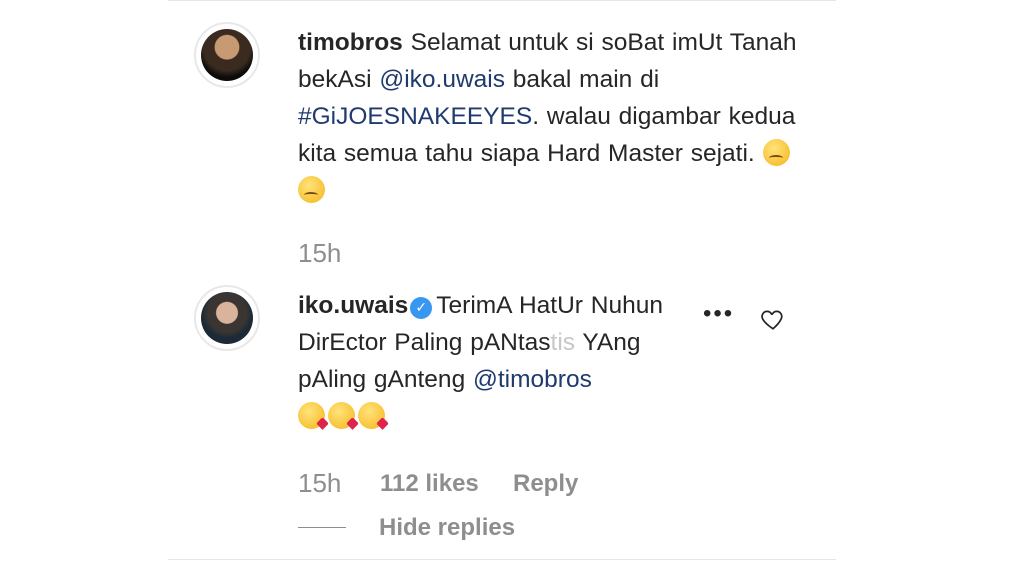  What do you see at coordinates (421, 307) in the screenshot?
I see `verified-badge-icon: ✓` at bounding box center [421, 307].